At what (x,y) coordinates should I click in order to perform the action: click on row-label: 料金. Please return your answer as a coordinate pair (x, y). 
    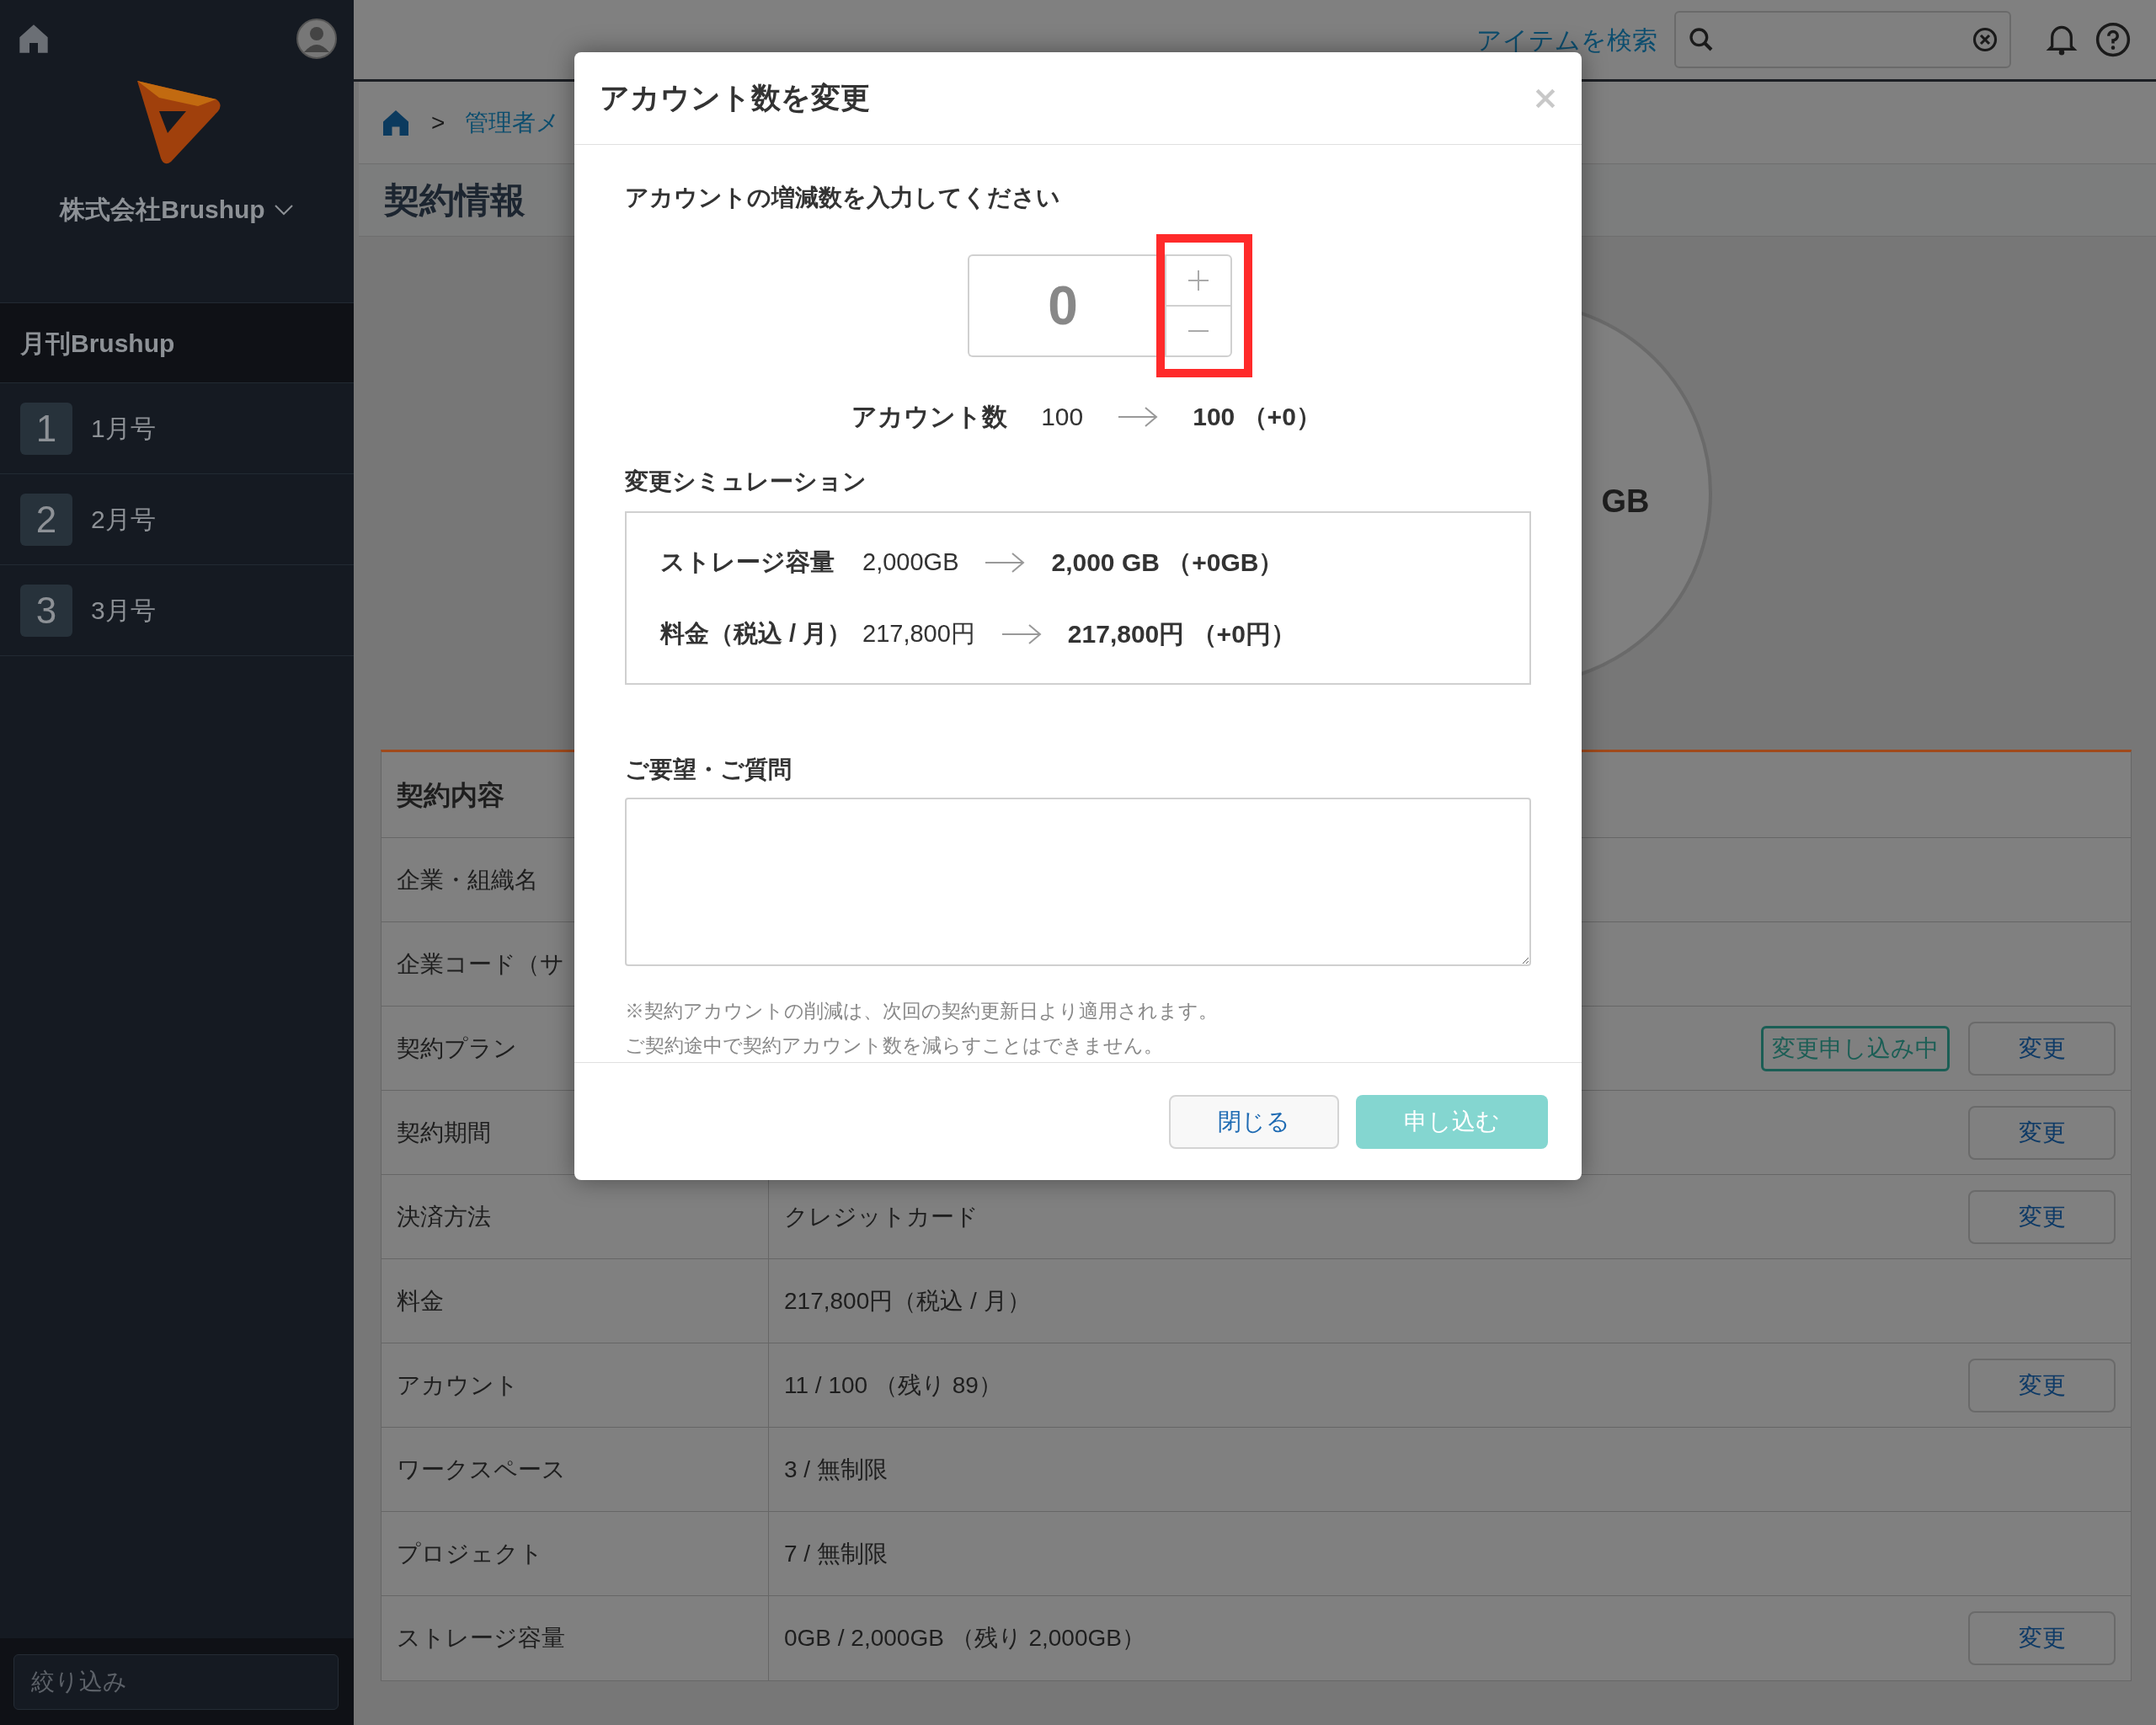
    Looking at the image, I should click on (420, 1301).